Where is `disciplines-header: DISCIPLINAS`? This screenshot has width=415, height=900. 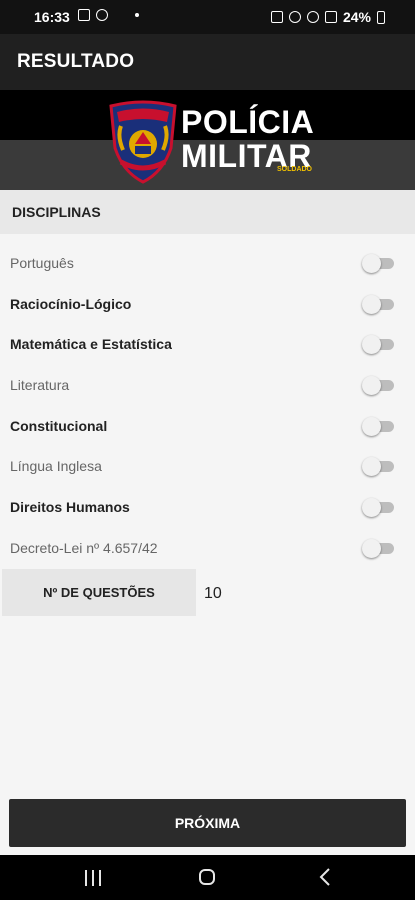
disciplines-header: DISCIPLINAS is located at coordinates (207, 212).